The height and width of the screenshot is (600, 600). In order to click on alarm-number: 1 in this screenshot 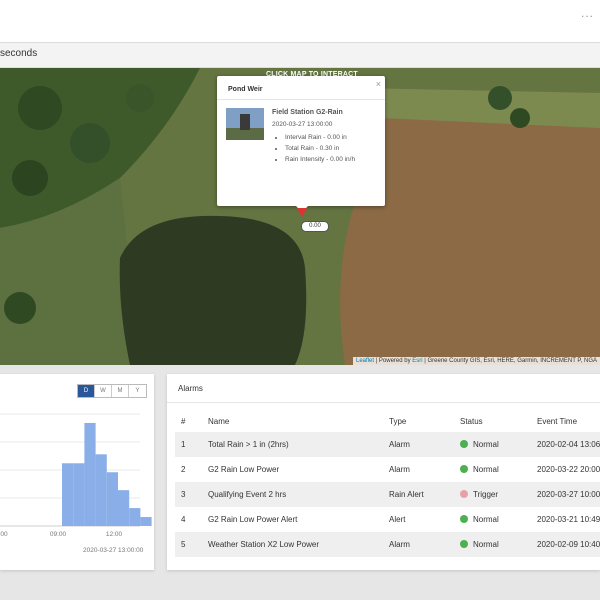, I will do `click(183, 444)`.